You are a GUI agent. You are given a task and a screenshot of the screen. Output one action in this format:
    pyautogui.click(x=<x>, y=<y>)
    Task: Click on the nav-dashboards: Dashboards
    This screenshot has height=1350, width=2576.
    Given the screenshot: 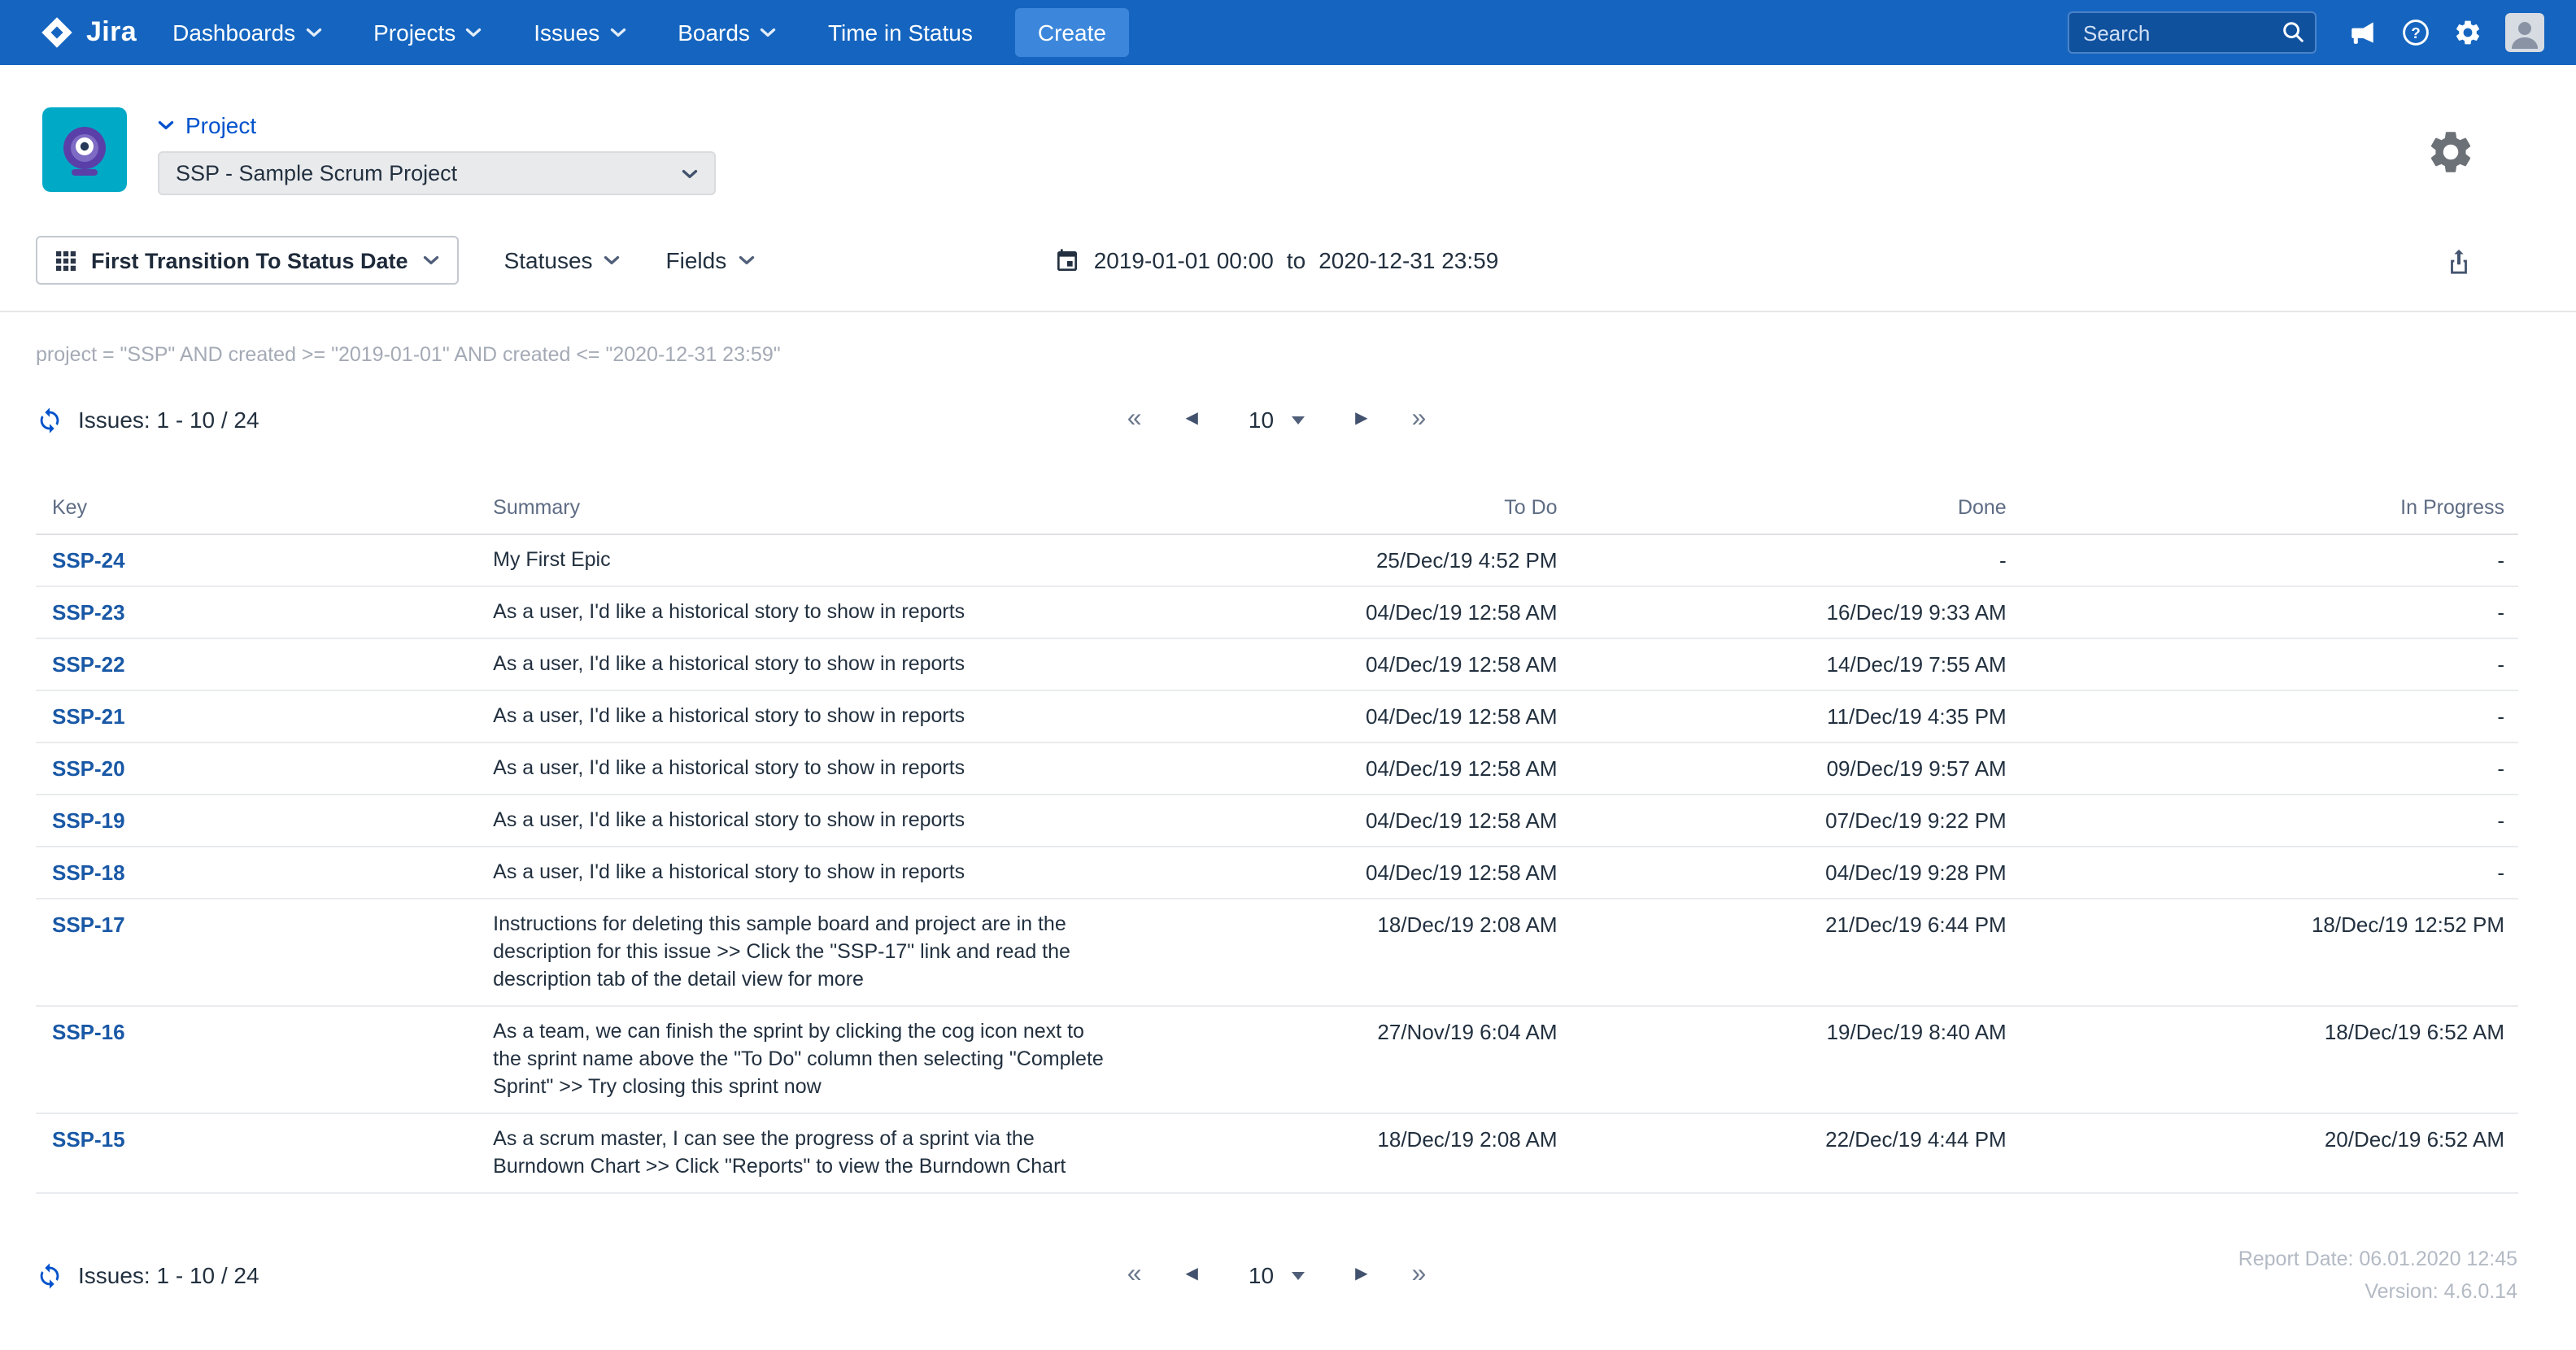 What is the action you would take?
    pyautogui.click(x=246, y=32)
    